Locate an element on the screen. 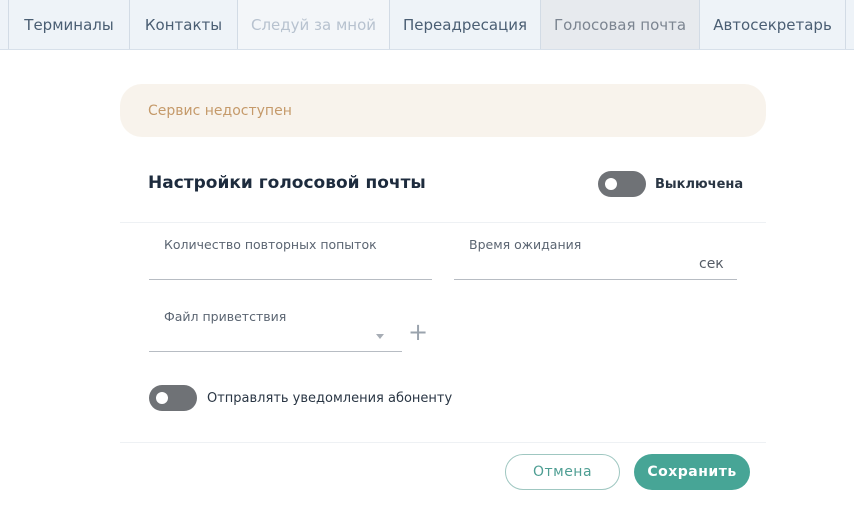 Image resolution: width=854 pixels, height=513 pixels. divider-top is located at coordinates (443, 222).